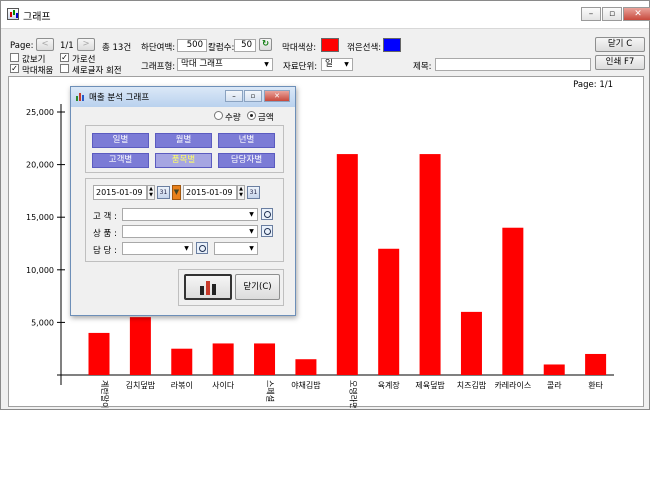  I want to click on x-tick-label: 카레라이스, so click(512, 385).